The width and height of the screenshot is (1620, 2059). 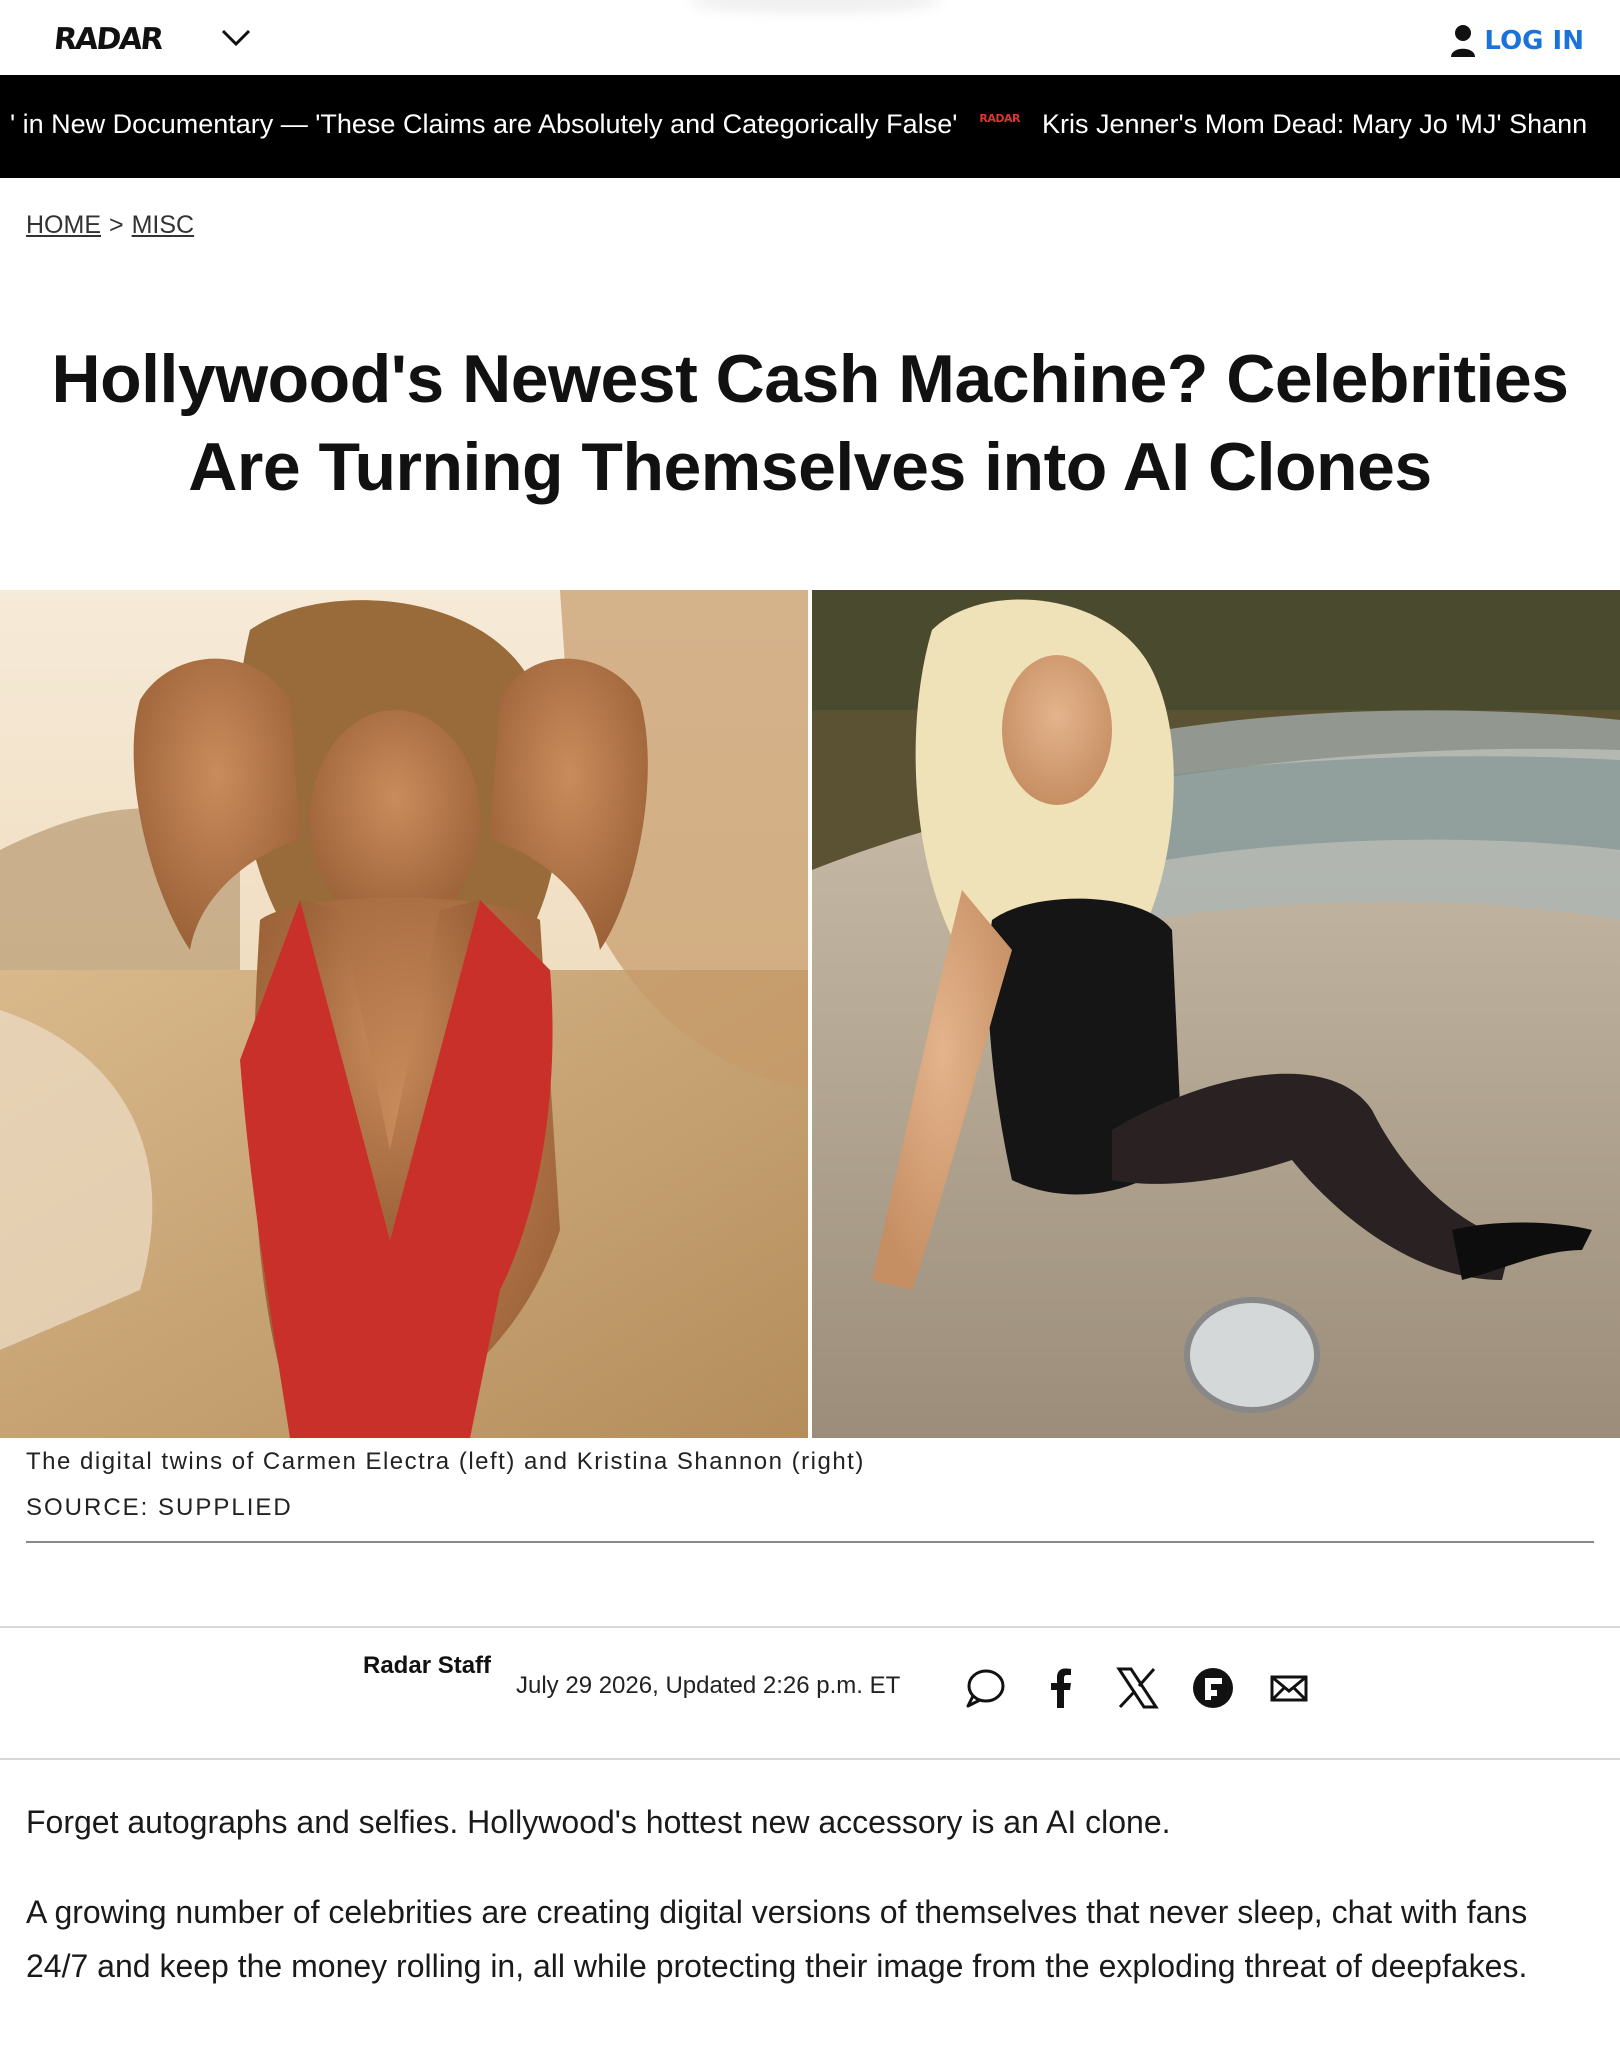 What do you see at coordinates (427, 1666) in the screenshot?
I see `author-name: Radar Staff` at bounding box center [427, 1666].